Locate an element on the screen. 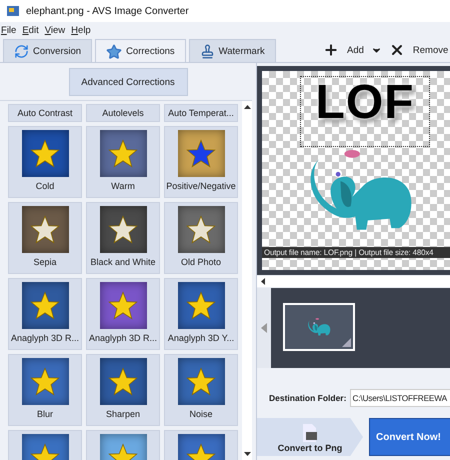 The image size is (450, 460). effect-tile: Positive/Negative is located at coordinates (201, 162).